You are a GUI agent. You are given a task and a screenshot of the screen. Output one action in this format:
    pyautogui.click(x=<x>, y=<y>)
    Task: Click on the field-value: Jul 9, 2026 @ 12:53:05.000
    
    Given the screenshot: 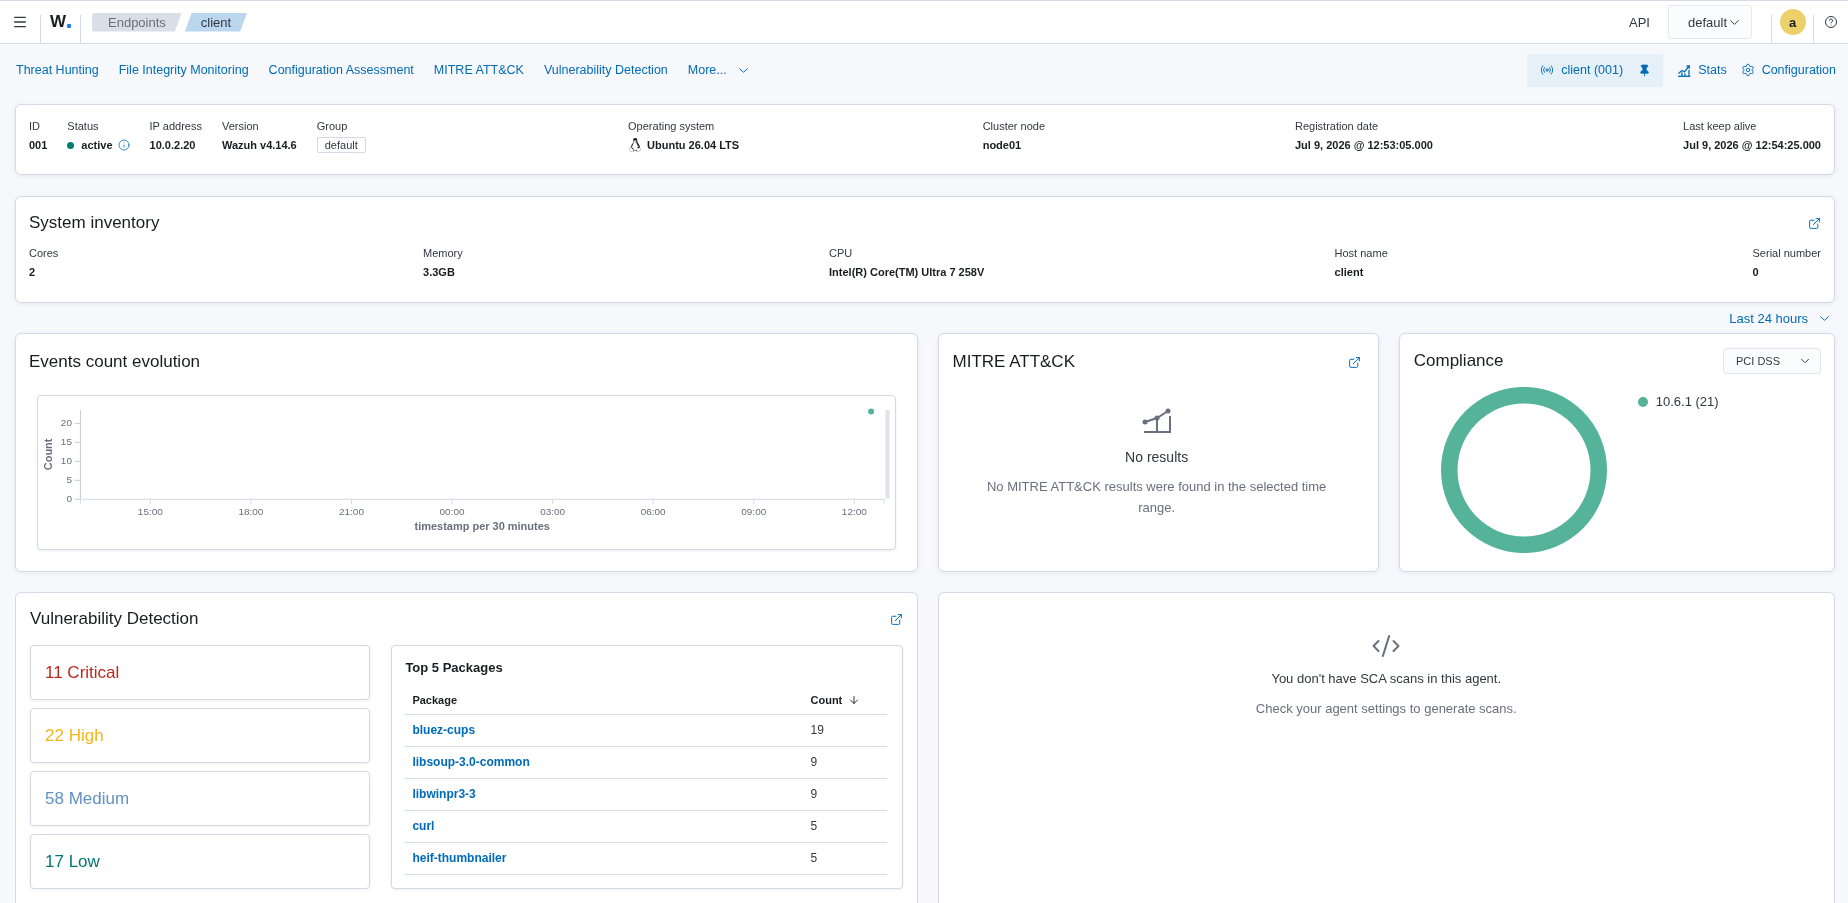 What is the action you would take?
    pyautogui.click(x=1363, y=145)
    